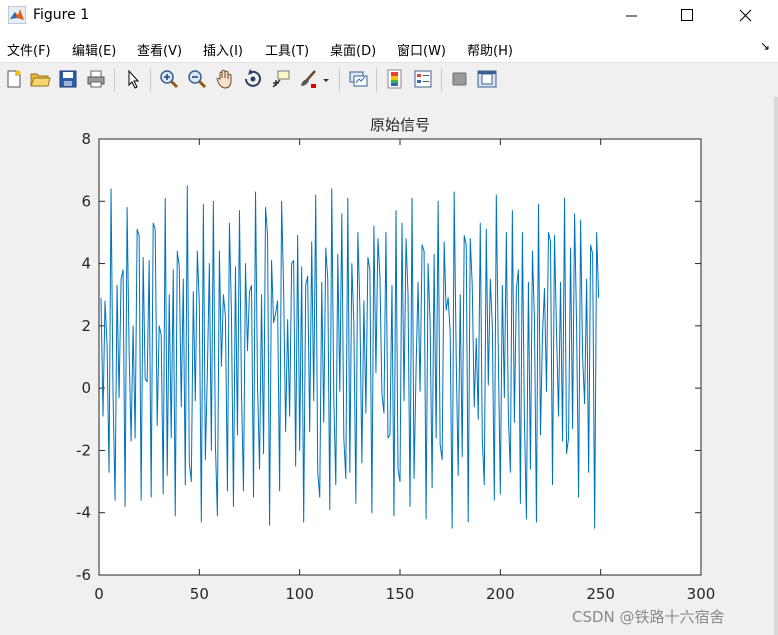  I want to click on menu-view: 查看(V), so click(159, 49).